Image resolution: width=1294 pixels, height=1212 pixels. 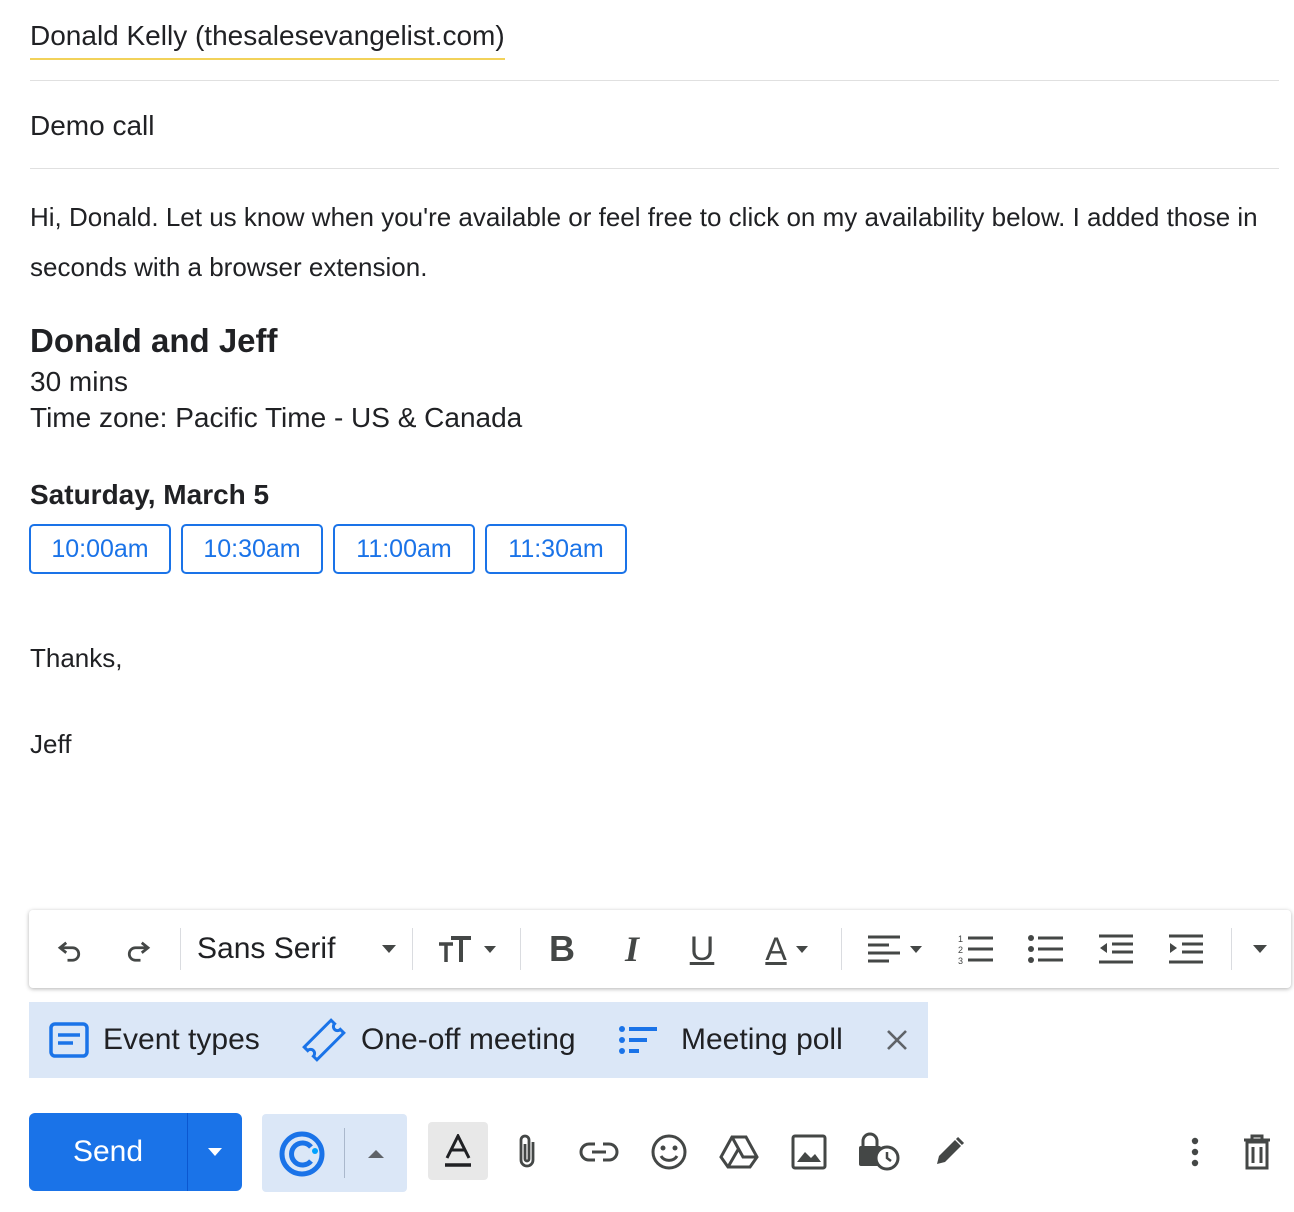 What do you see at coordinates (181, 1039) in the screenshot?
I see `event-types-label: Event types` at bounding box center [181, 1039].